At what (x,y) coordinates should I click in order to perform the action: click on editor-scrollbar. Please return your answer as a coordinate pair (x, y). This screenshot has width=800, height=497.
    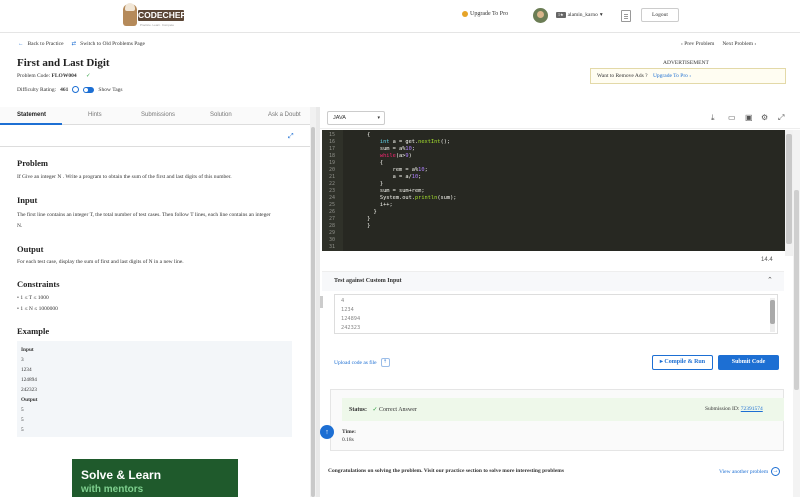
    Looking at the image, I should click on (789, 193).